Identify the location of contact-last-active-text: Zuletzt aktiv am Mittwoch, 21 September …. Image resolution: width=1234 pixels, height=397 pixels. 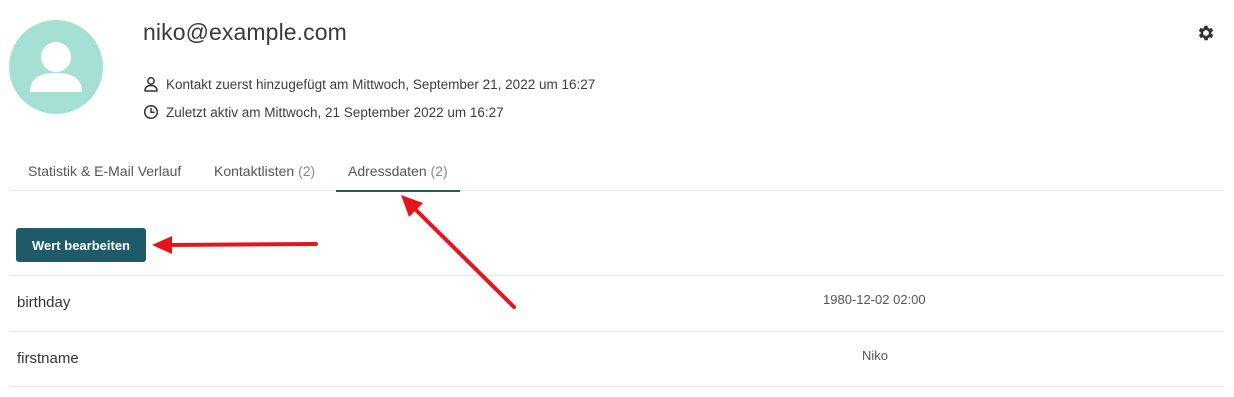
(335, 112).